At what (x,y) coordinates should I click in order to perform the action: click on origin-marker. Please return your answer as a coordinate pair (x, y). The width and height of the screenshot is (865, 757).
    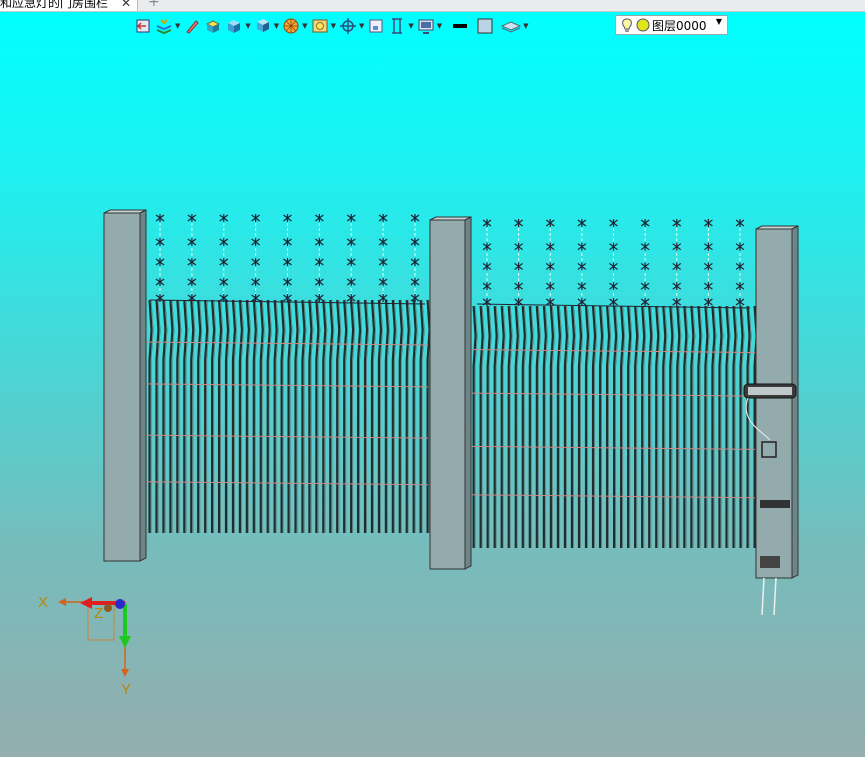
    Looking at the image, I should click on (108, 608).